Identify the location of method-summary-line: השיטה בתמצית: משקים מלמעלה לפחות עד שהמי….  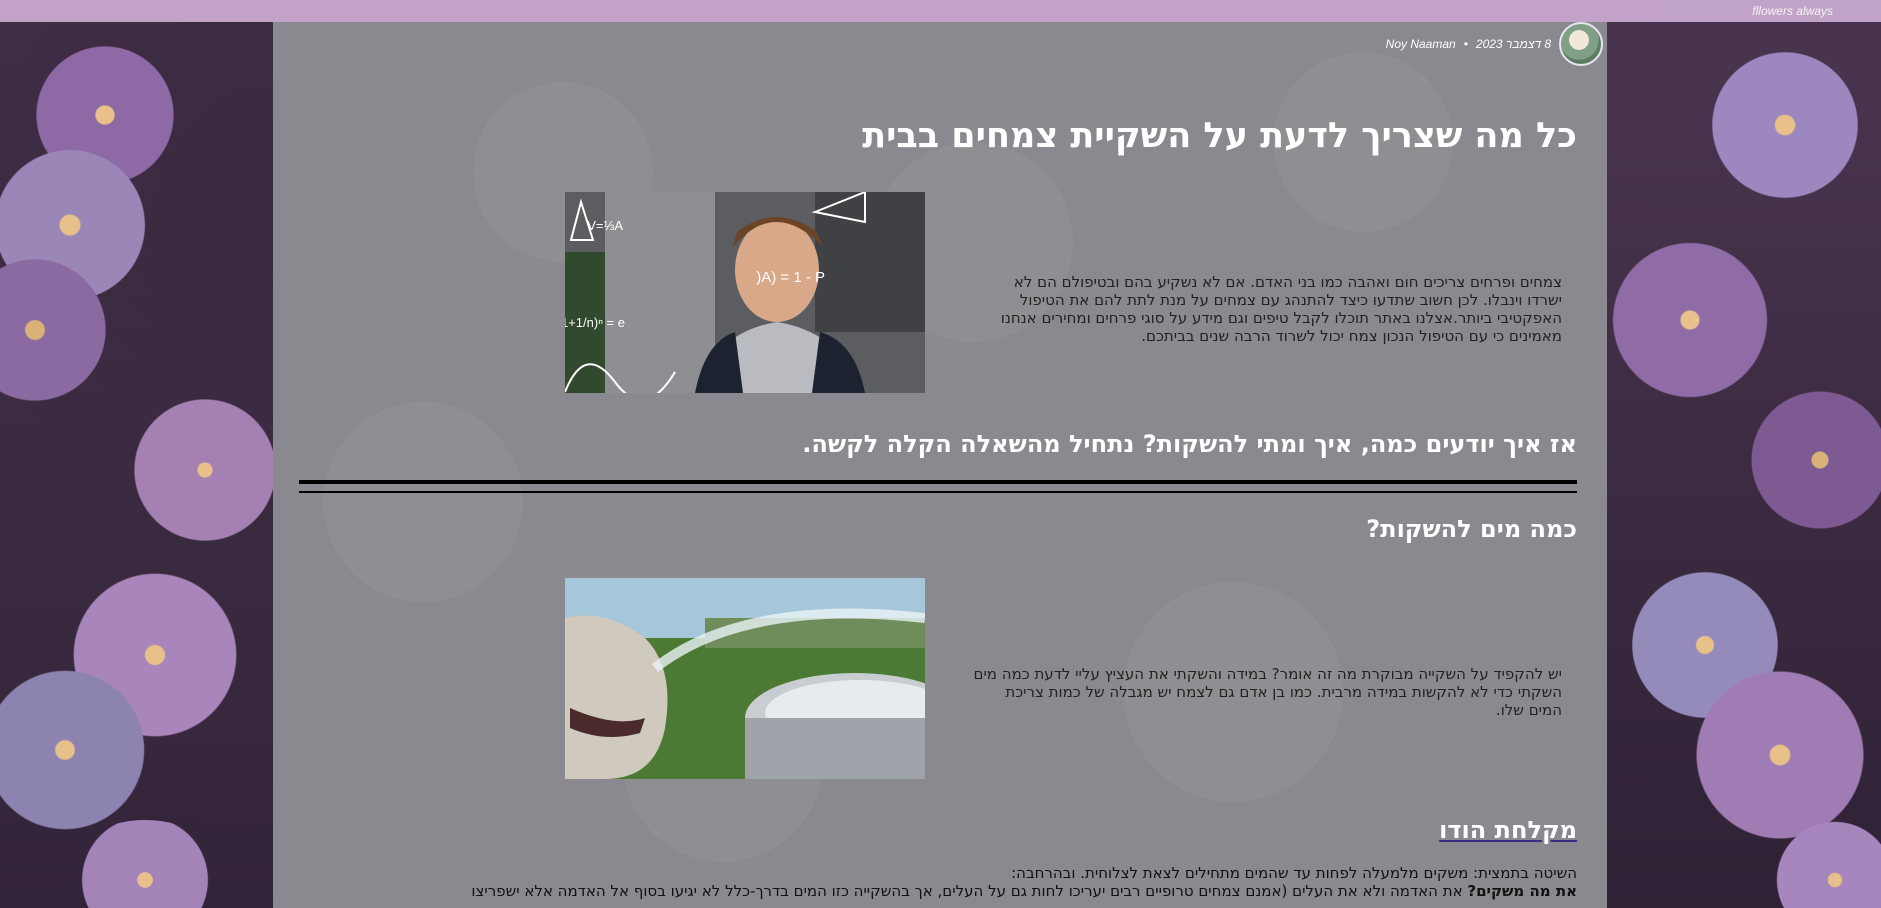
(1294, 873).